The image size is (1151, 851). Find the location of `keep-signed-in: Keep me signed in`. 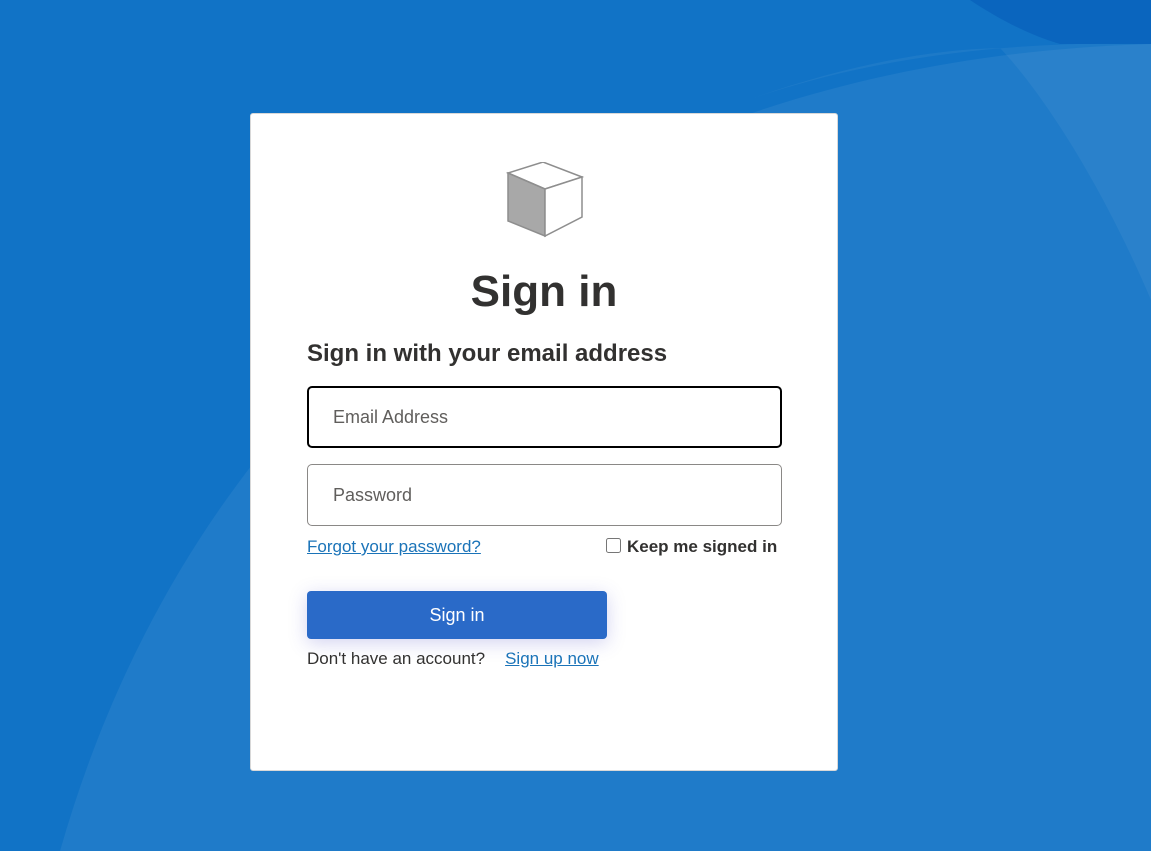

keep-signed-in: Keep me signed in is located at coordinates (691, 547).